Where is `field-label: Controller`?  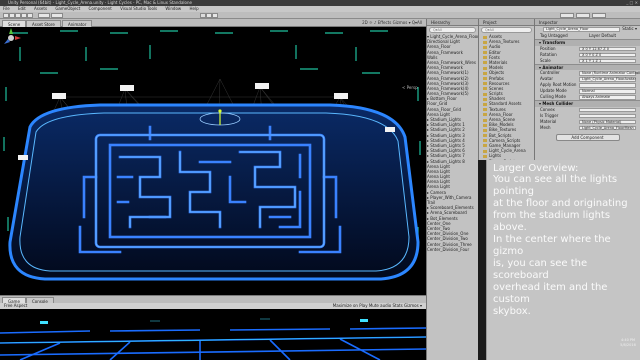
field-label: Controller is located at coordinates (550, 72).